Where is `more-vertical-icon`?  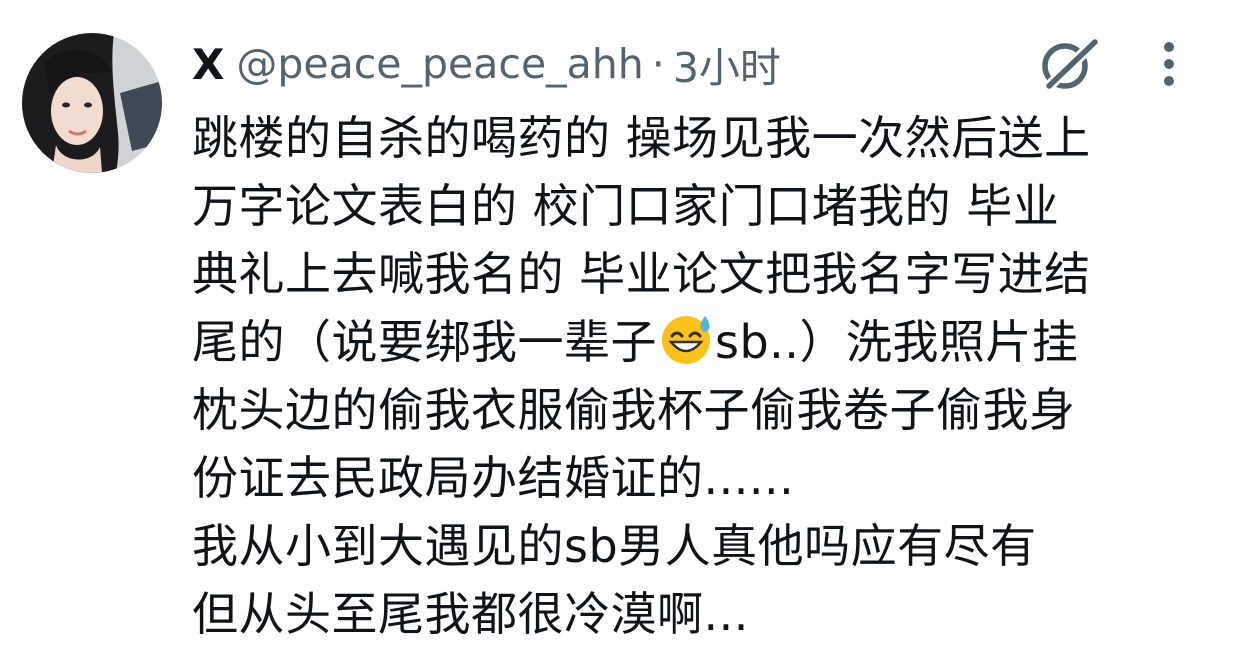 more-vertical-icon is located at coordinates (1169, 64).